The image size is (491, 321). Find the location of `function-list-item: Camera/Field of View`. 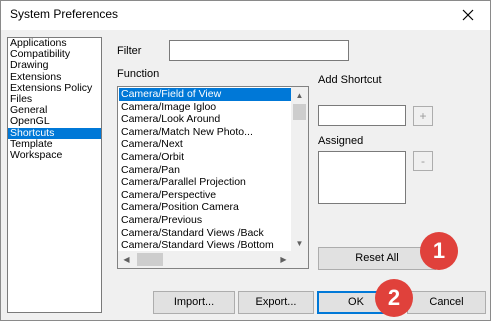

function-list-item: Camera/Field of View is located at coordinates (205, 94).